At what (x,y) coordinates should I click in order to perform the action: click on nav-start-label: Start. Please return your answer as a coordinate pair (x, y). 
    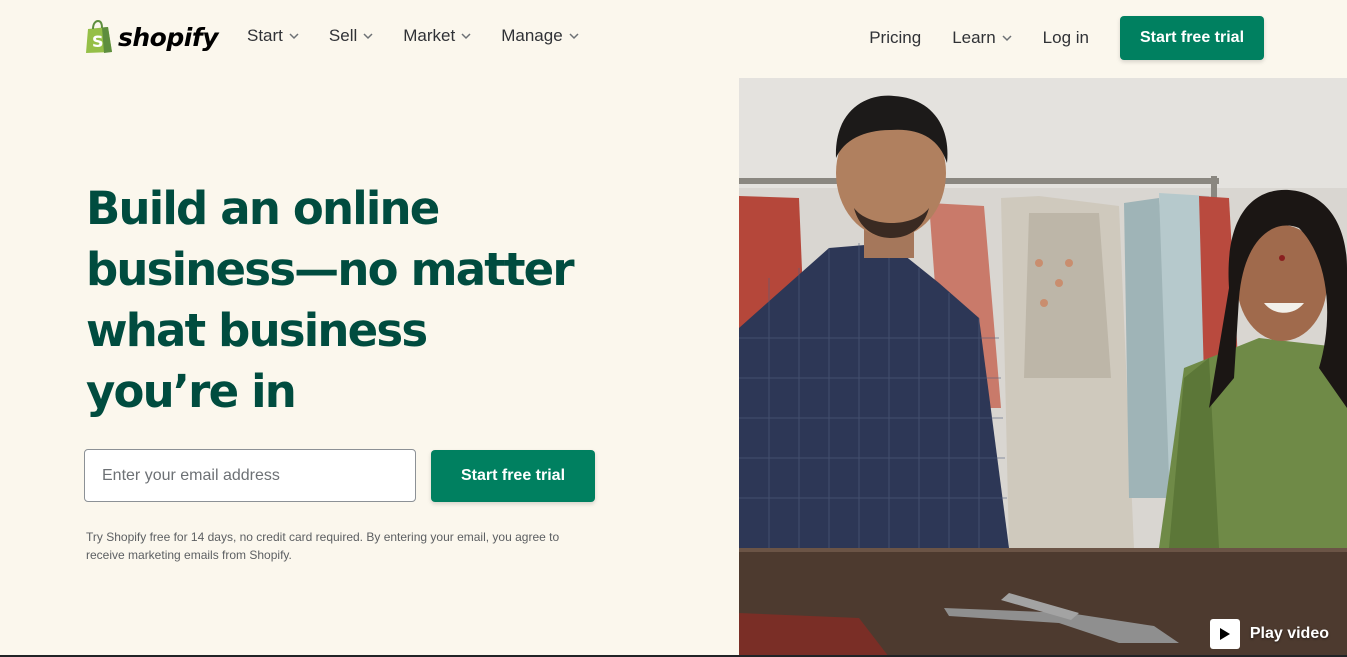
    Looking at the image, I should click on (265, 35).